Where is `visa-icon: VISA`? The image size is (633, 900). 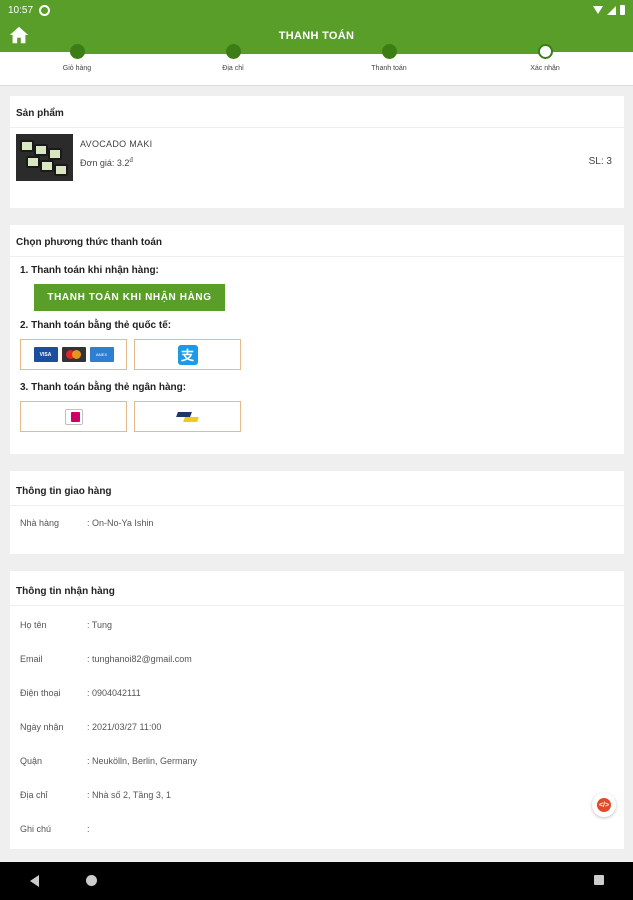
visa-icon: VISA is located at coordinates (45, 354).